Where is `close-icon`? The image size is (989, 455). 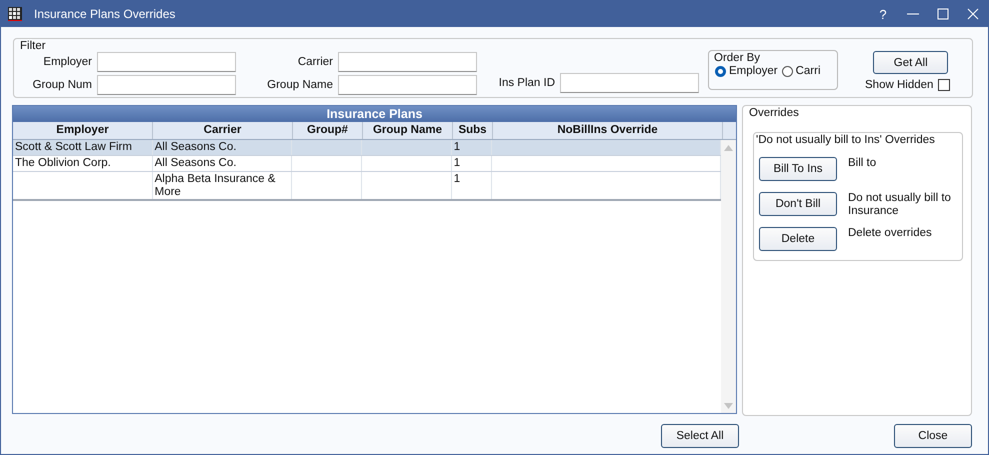 close-icon is located at coordinates (973, 14).